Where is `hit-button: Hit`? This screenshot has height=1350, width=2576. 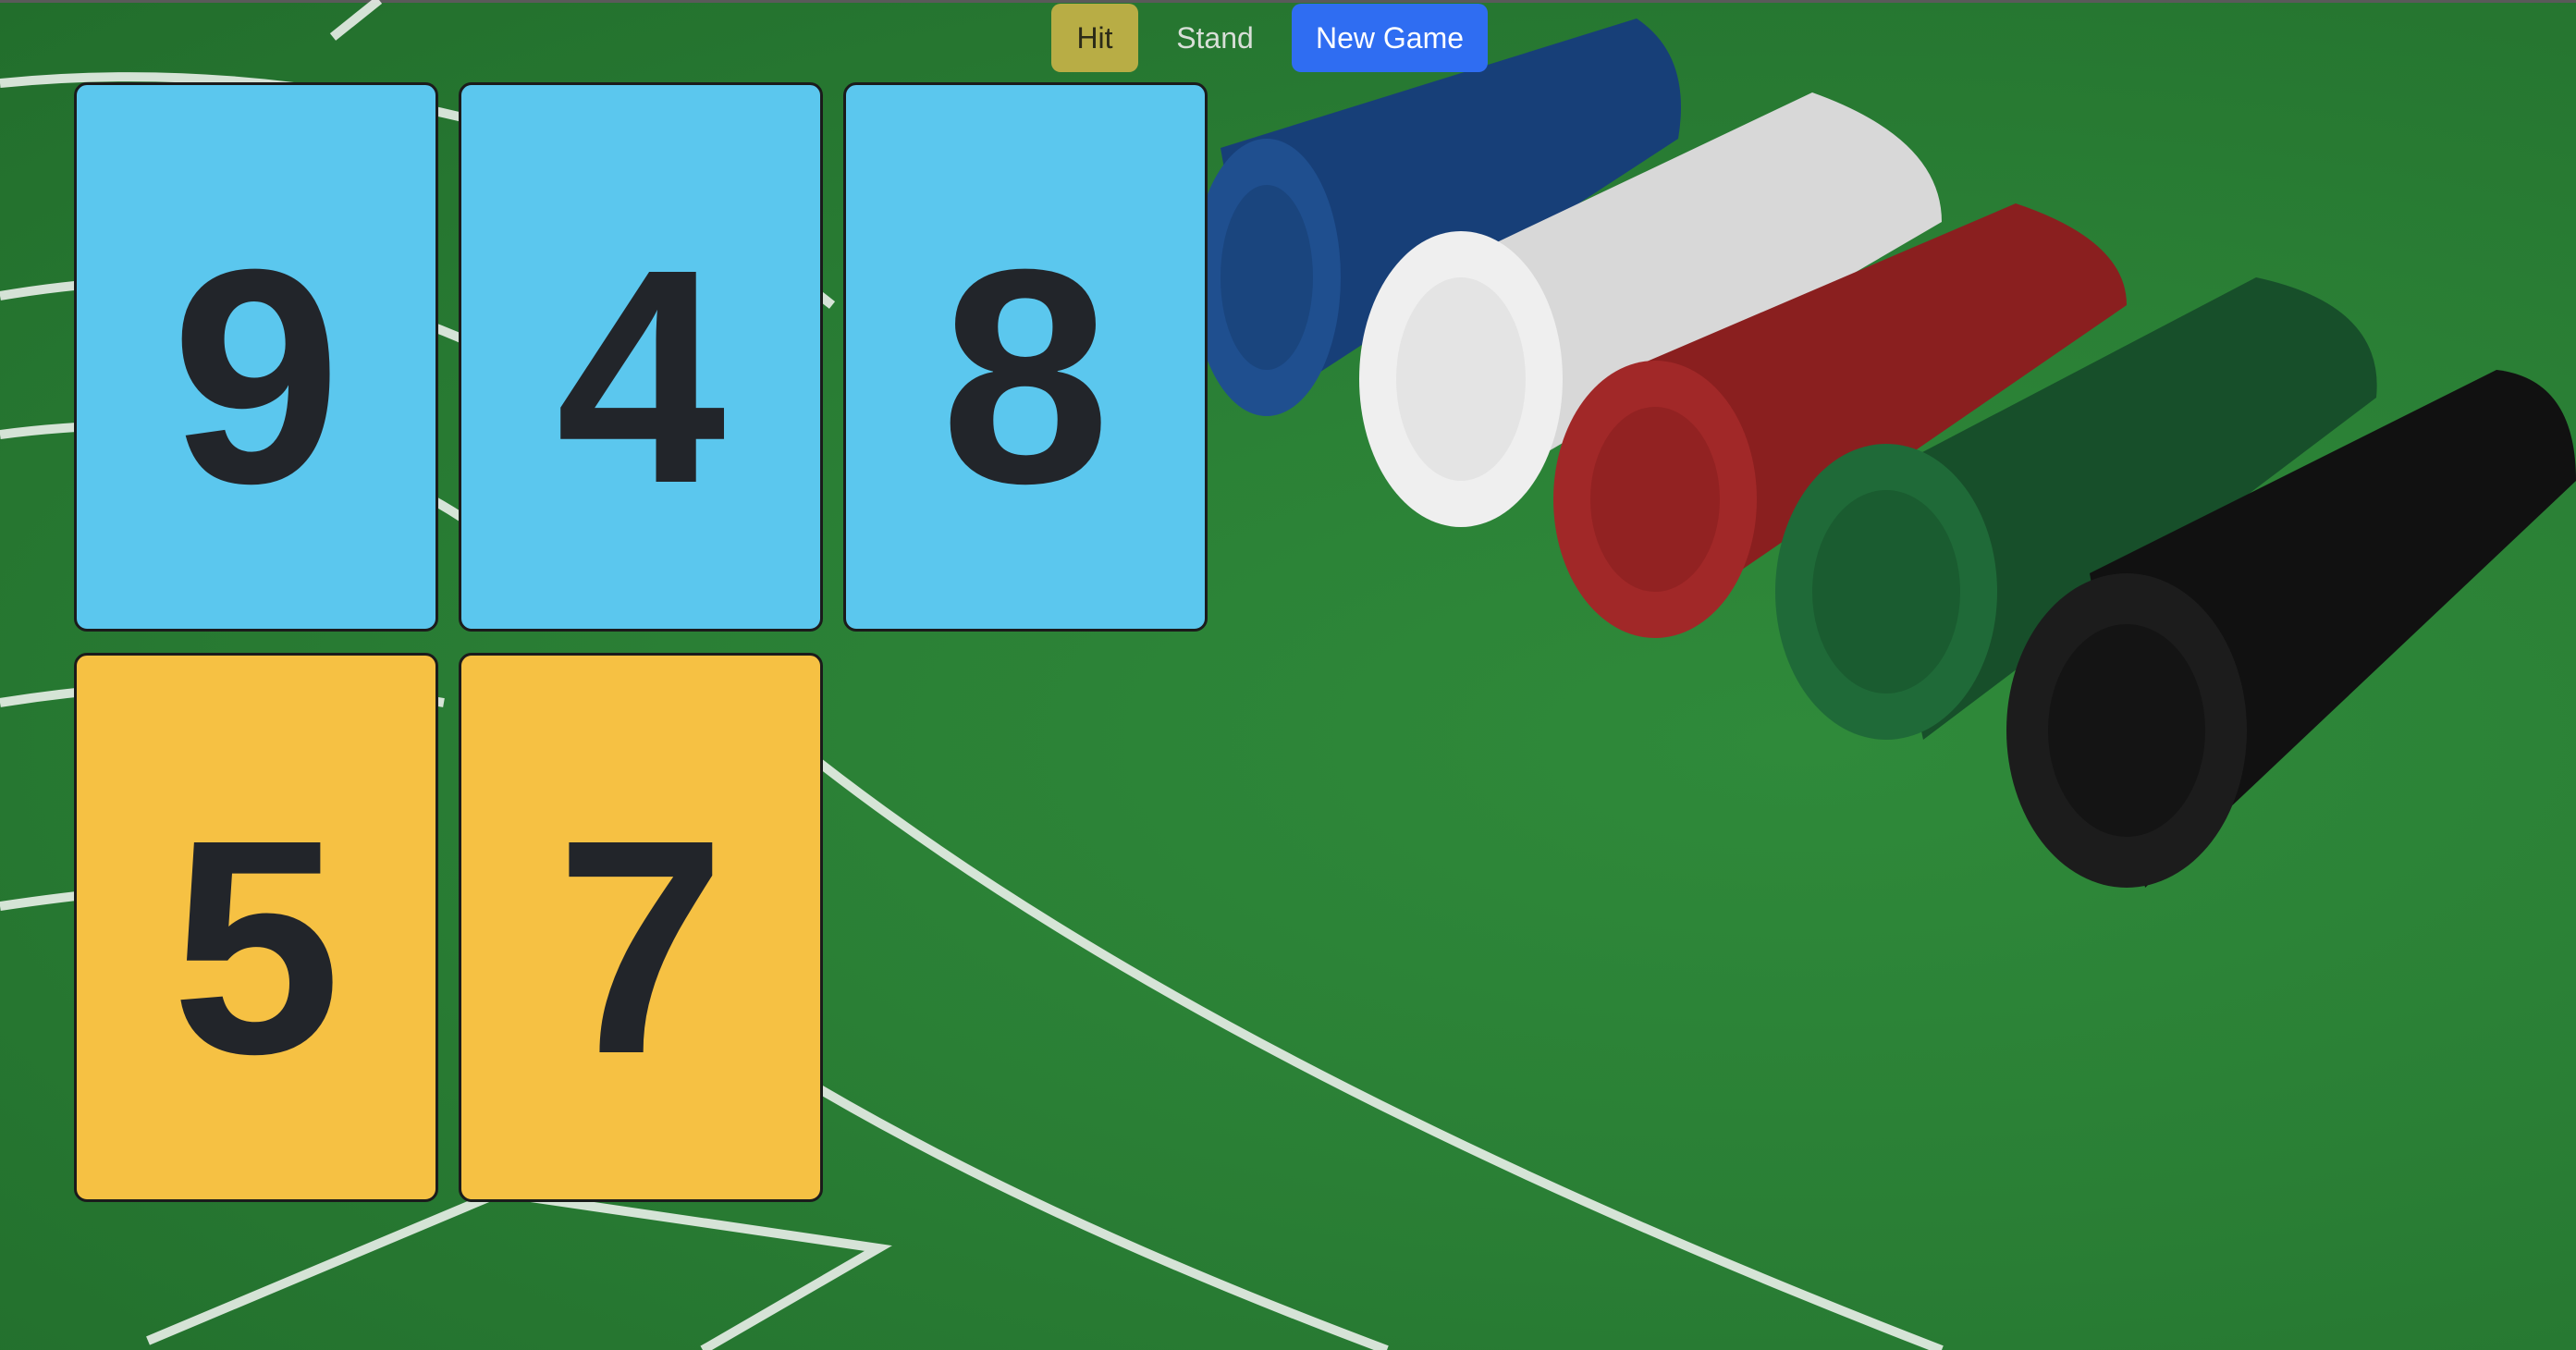 hit-button: Hit is located at coordinates (1095, 38).